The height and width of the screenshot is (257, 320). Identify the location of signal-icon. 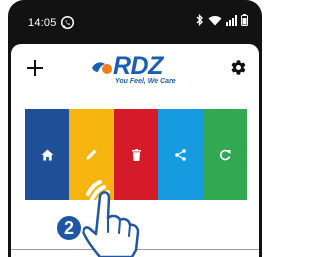
(231, 21).